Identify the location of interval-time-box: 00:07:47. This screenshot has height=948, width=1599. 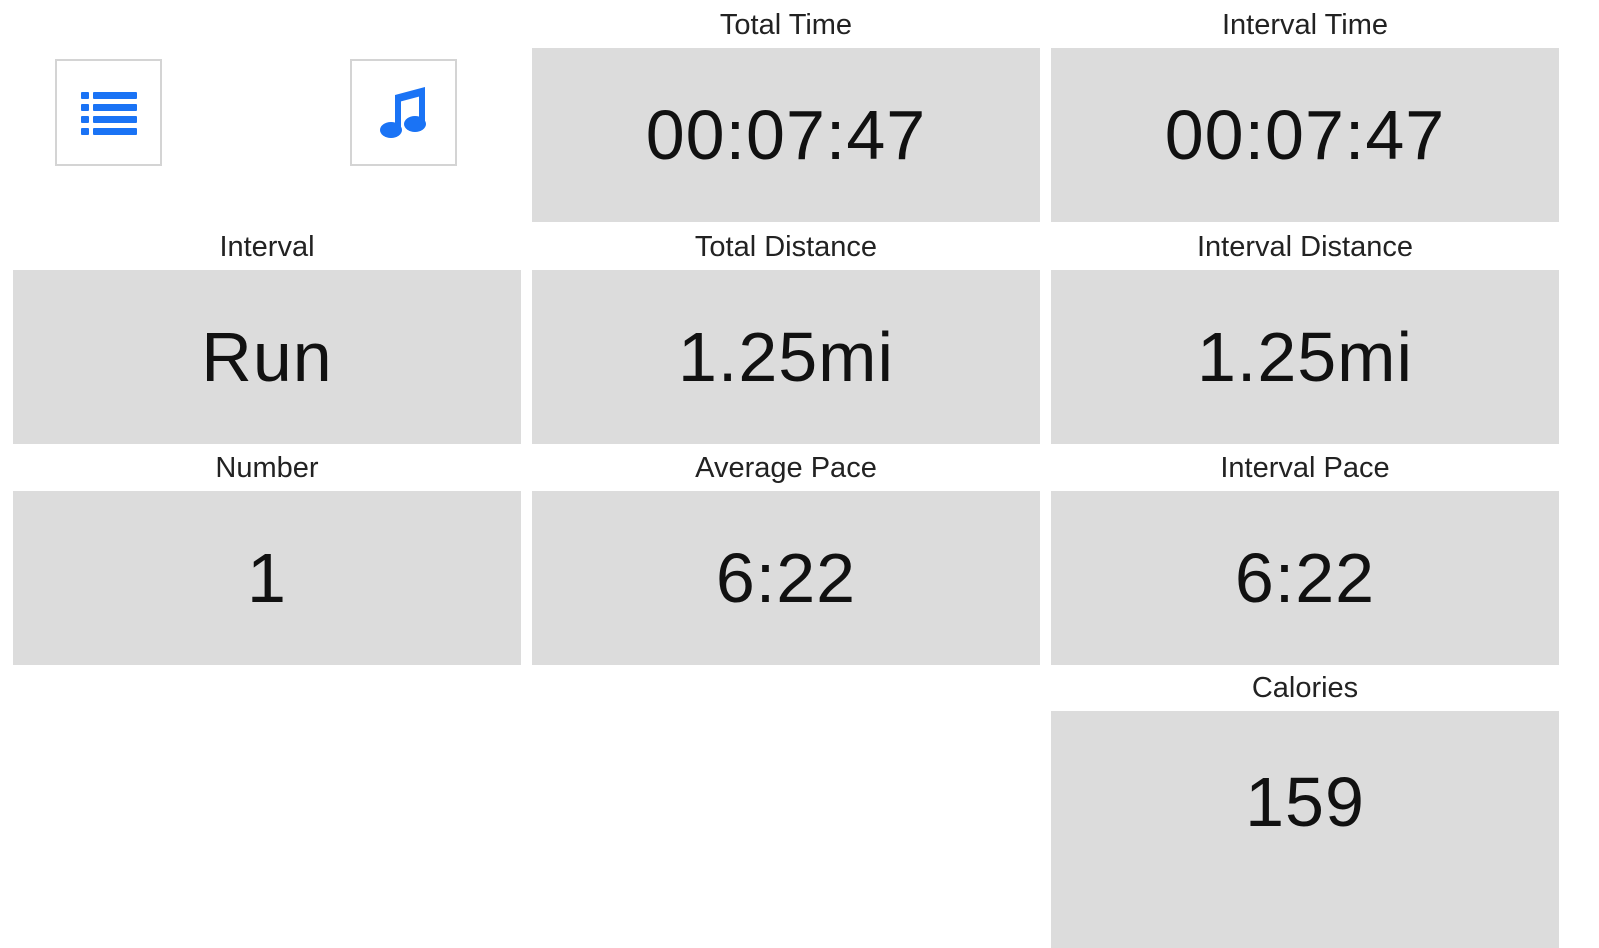
(1305, 135).